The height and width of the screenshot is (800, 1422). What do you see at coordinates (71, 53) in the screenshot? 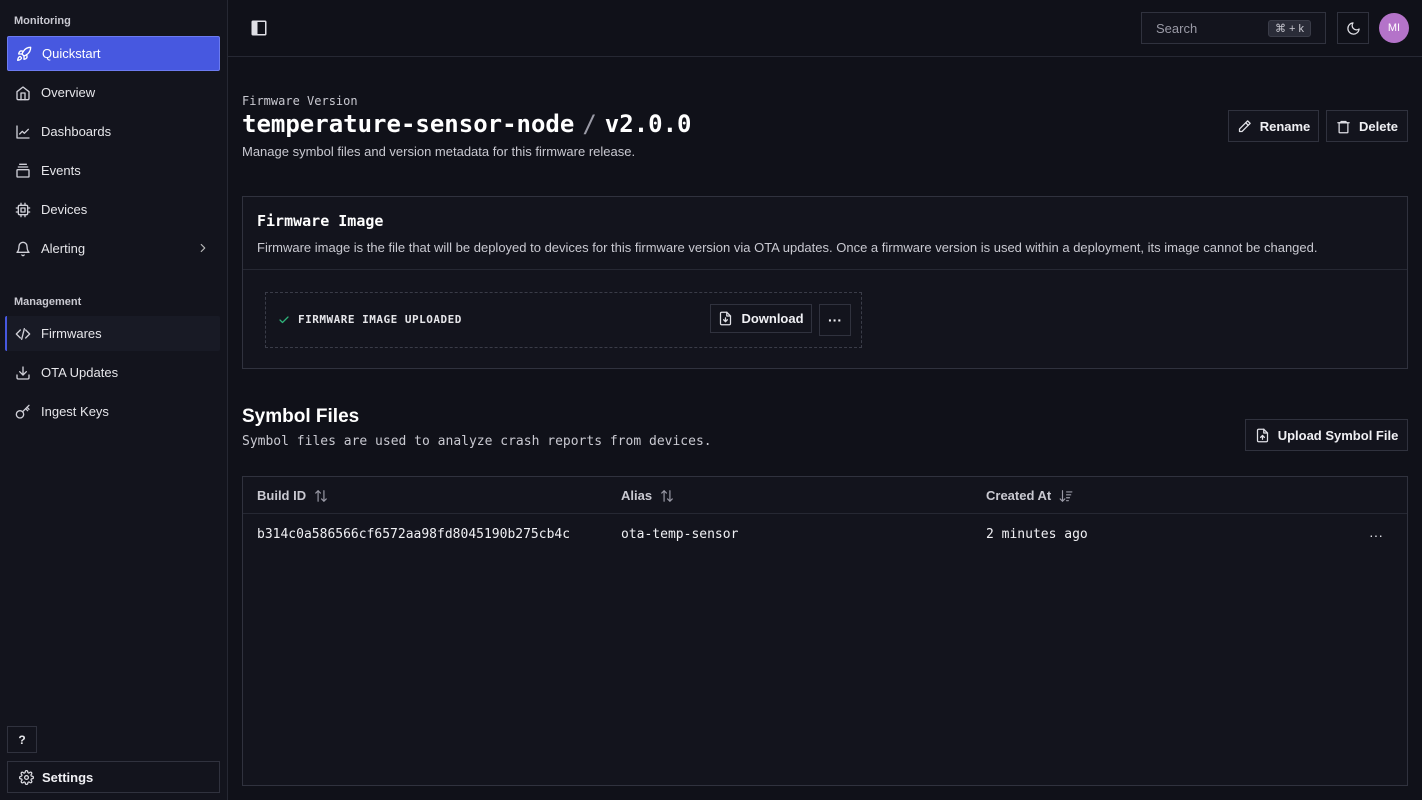
I see `sidebar-item-label: Quickstart` at bounding box center [71, 53].